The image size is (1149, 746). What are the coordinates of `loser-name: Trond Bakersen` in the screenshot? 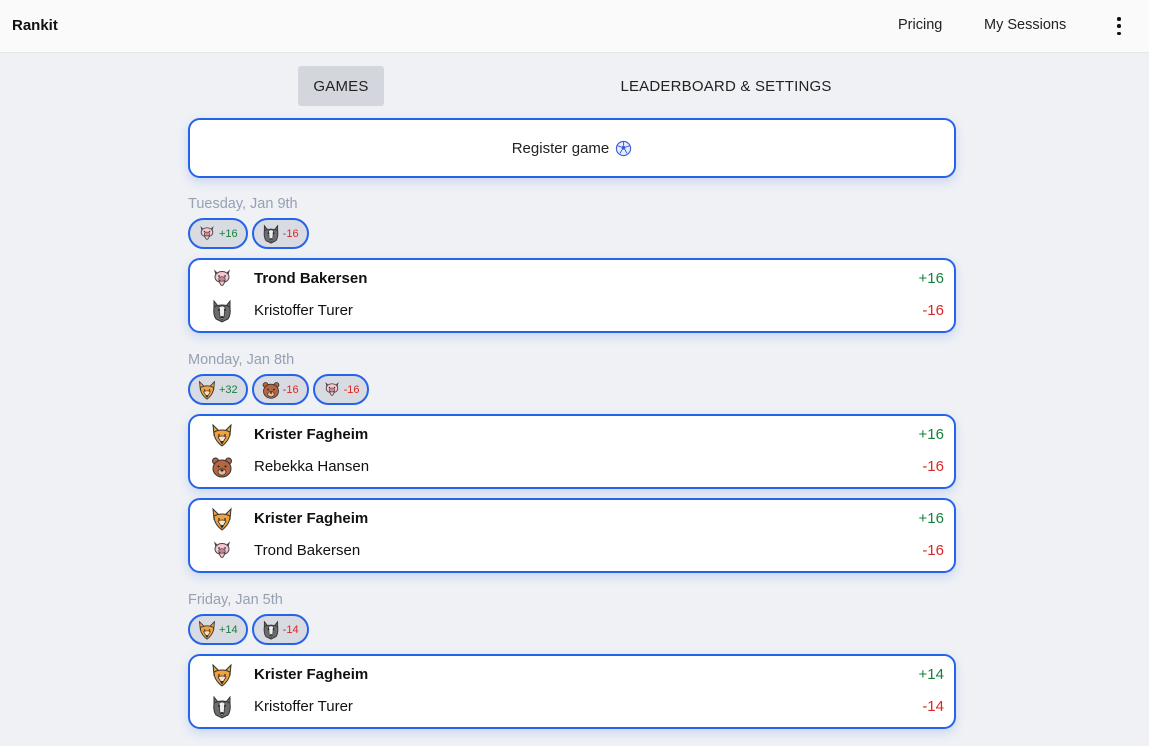 It's located at (307, 550).